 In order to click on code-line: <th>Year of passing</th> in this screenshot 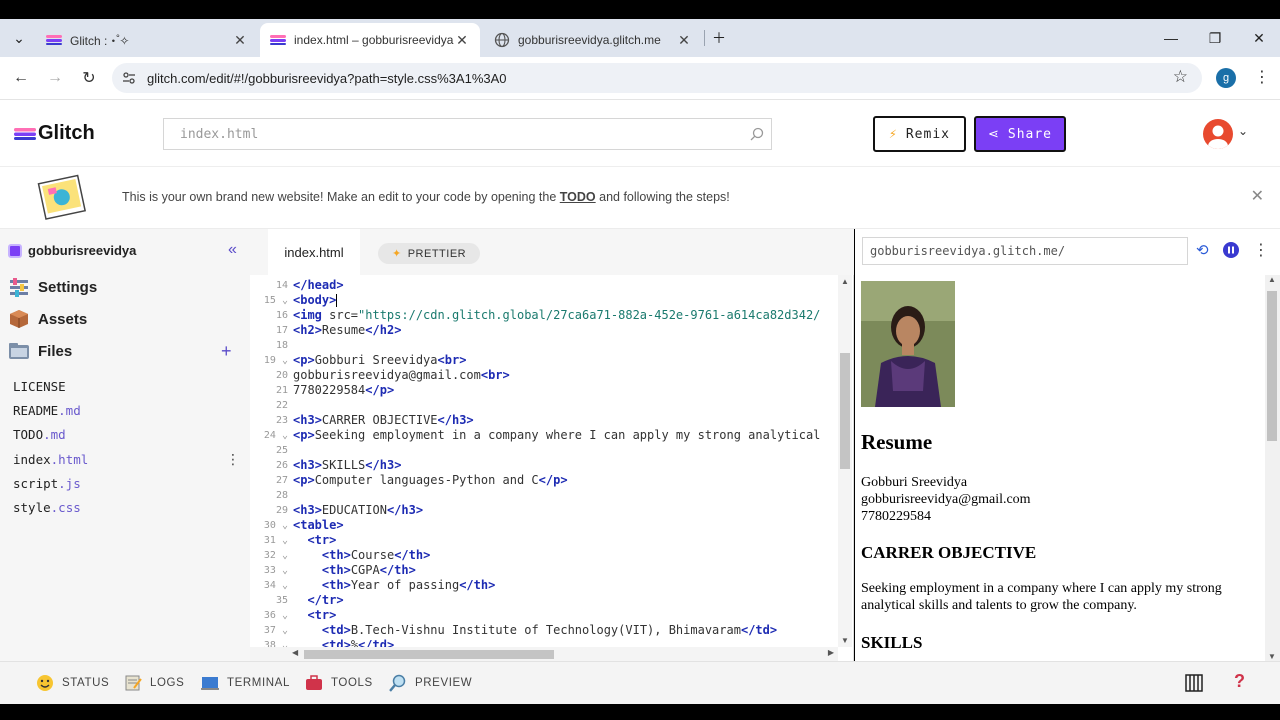, I will do `click(394, 585)`.